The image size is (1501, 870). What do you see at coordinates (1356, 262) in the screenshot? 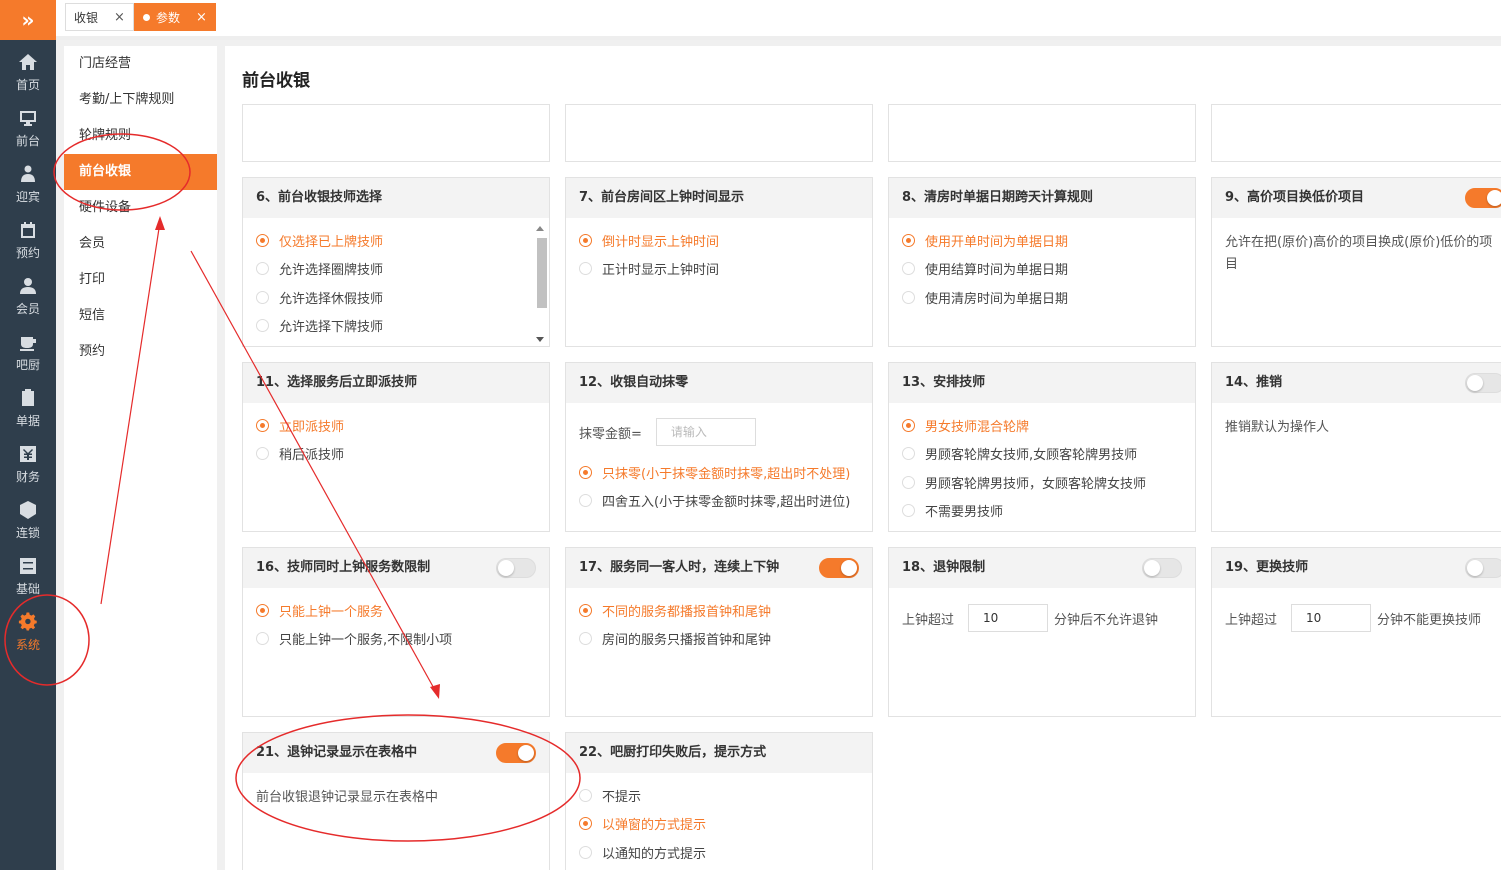
I see `card-item-downgrade: 9、高价项目换低价项目 允许在把(原价)高价的项目换成(原价)低价的项目` at bounding box center [1356, 262].